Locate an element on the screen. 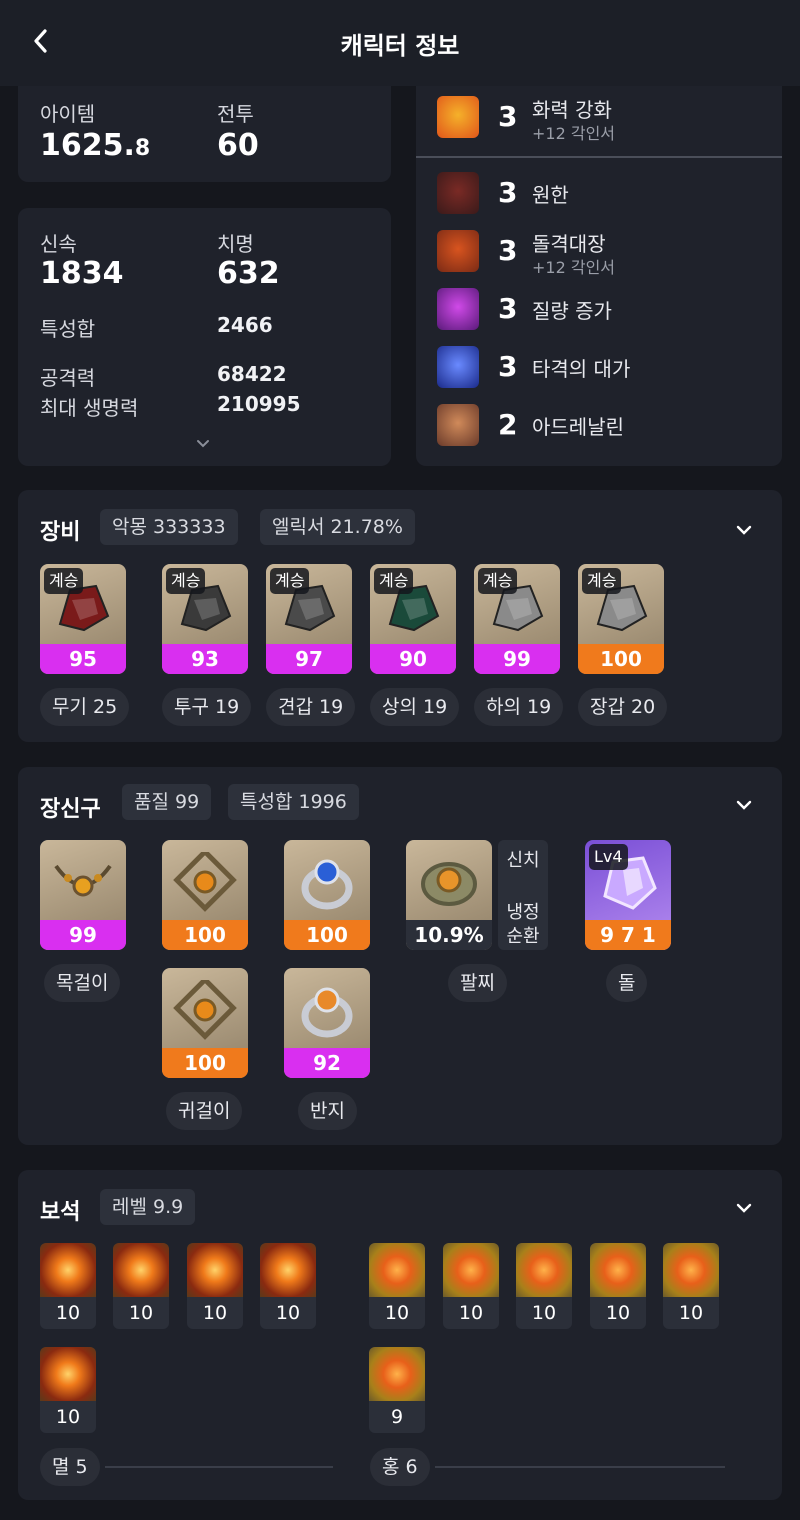  accessories-badge-stat-total: 특성합 1996 is located at coordinates (293, 802).